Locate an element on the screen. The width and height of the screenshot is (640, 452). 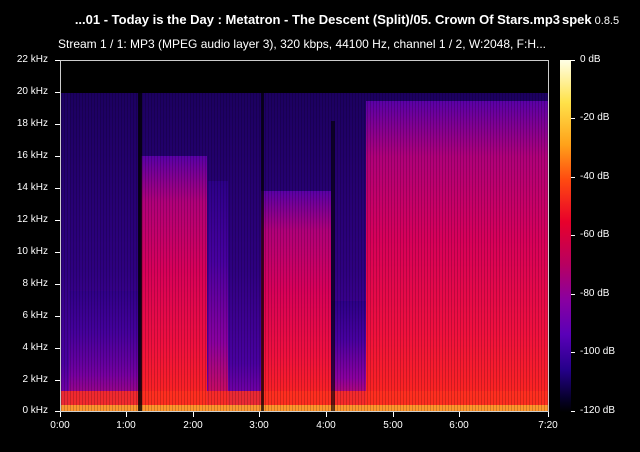
db-colorbar is located at coordinates (565, 236).